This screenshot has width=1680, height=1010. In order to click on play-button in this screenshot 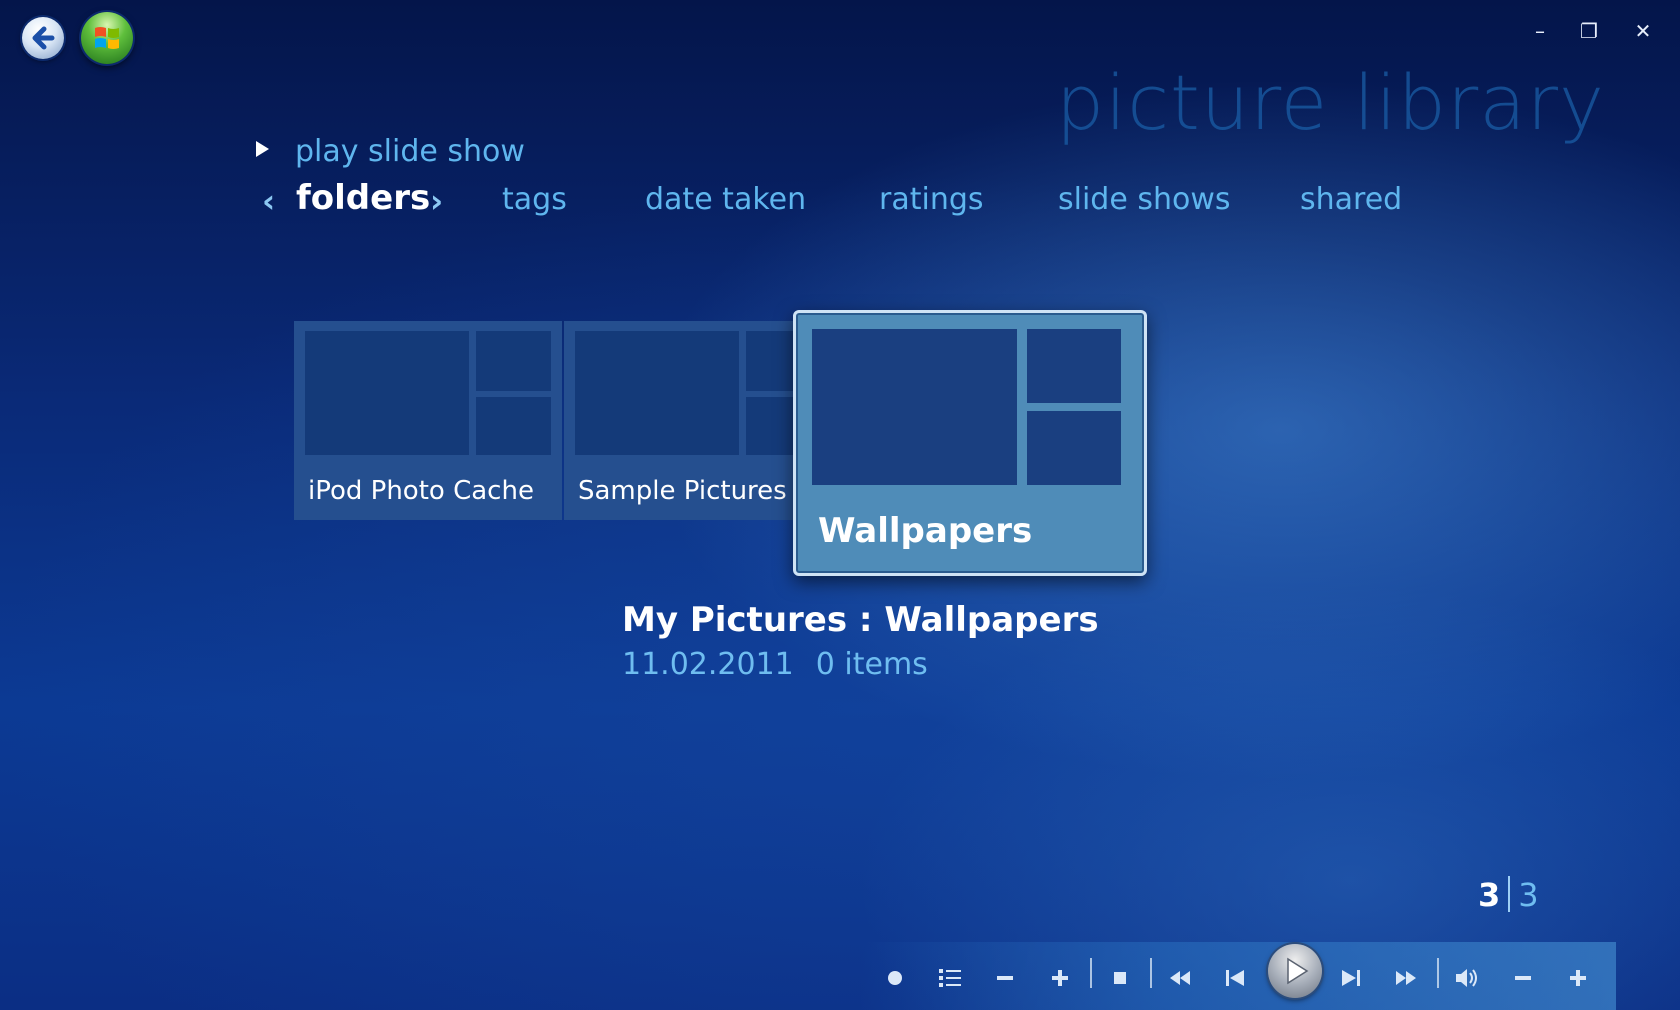, I will do `click(1295, 971)`.